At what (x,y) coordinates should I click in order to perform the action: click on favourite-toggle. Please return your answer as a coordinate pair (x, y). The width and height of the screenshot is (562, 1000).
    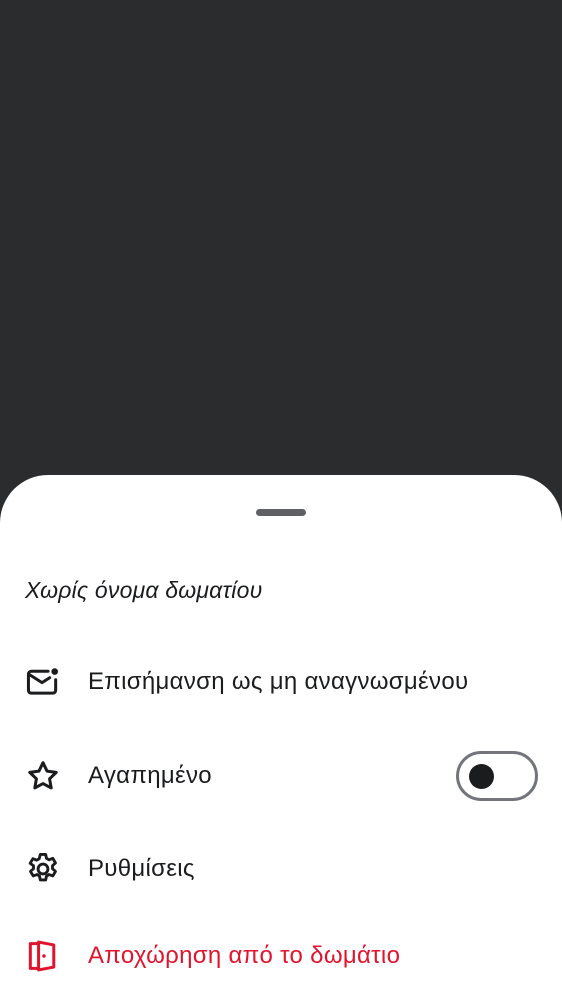
    Looking at the image, I should click on (497, 776).